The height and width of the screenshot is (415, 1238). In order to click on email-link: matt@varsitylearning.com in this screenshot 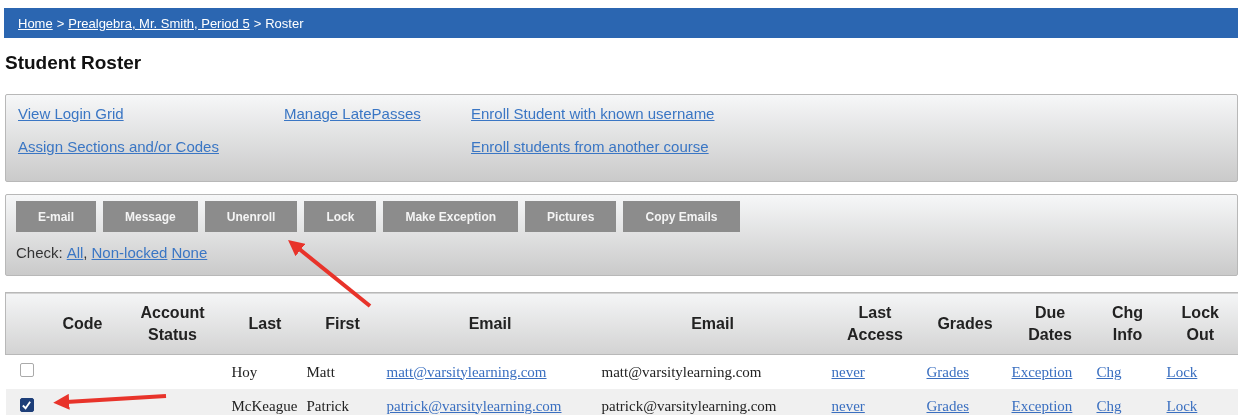, I will do `click(466, 371)`.